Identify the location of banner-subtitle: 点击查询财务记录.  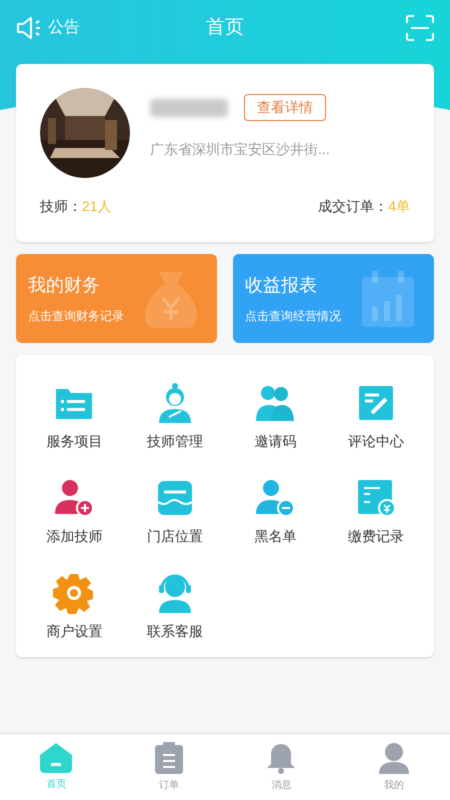
(76, 316).